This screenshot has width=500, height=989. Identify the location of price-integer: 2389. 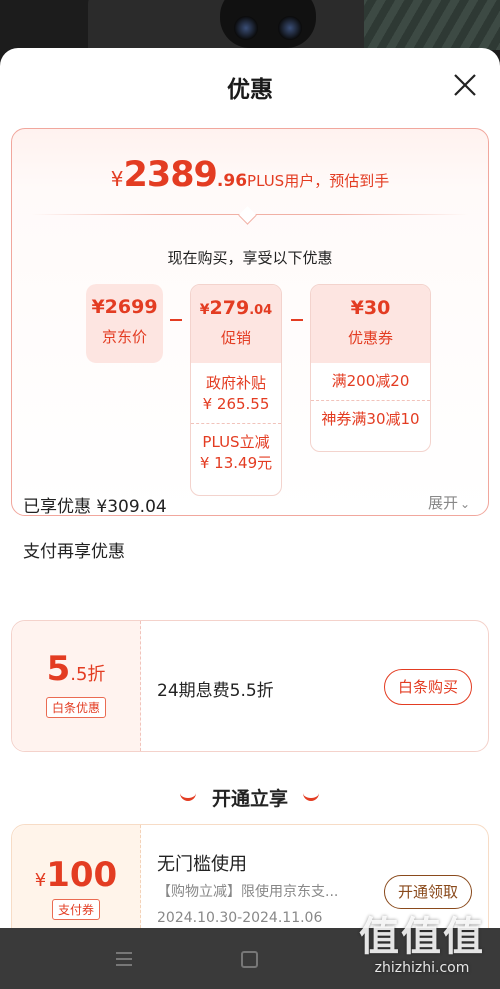
(170, 175).